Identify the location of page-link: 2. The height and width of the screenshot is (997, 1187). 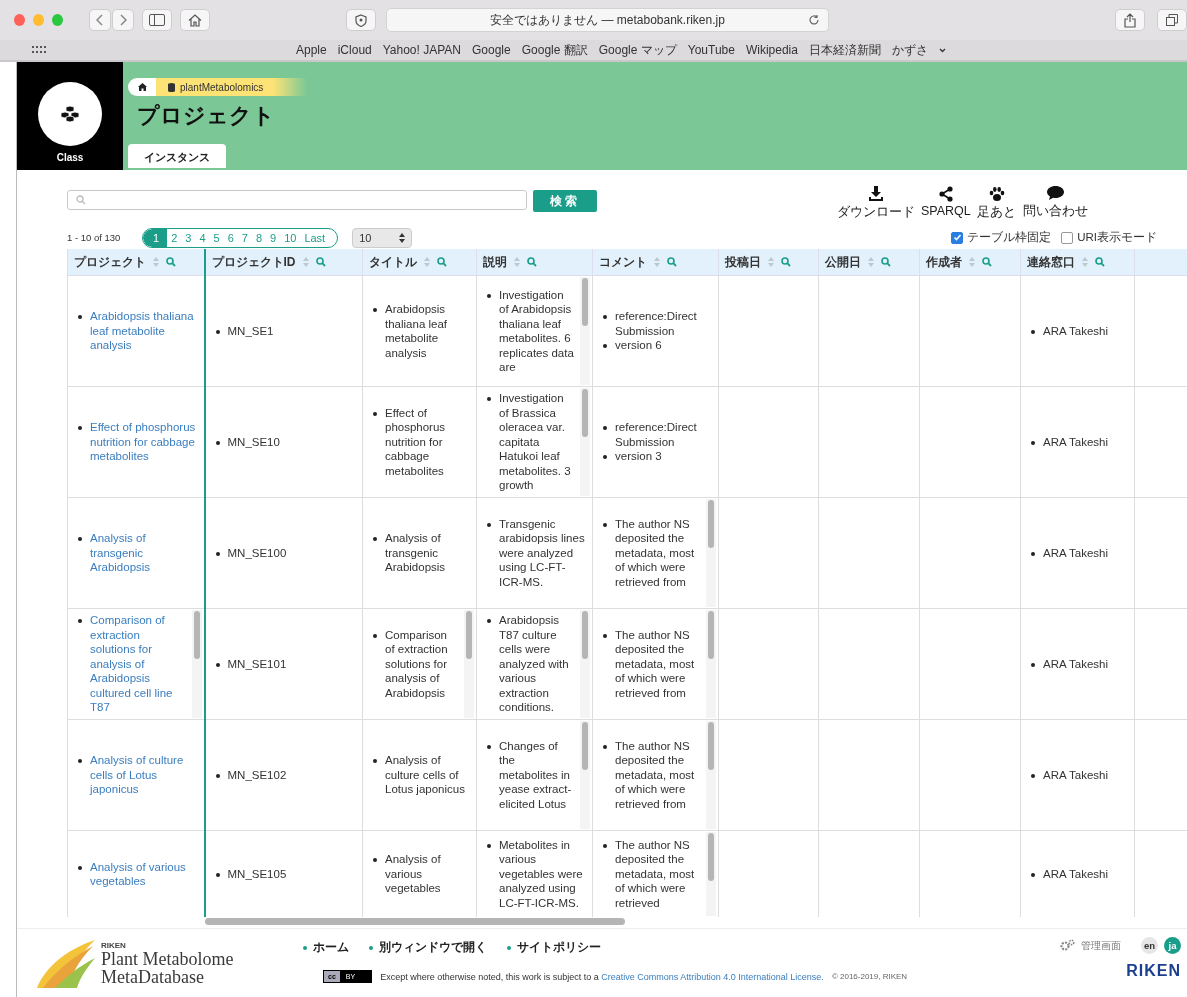
(174, 237).